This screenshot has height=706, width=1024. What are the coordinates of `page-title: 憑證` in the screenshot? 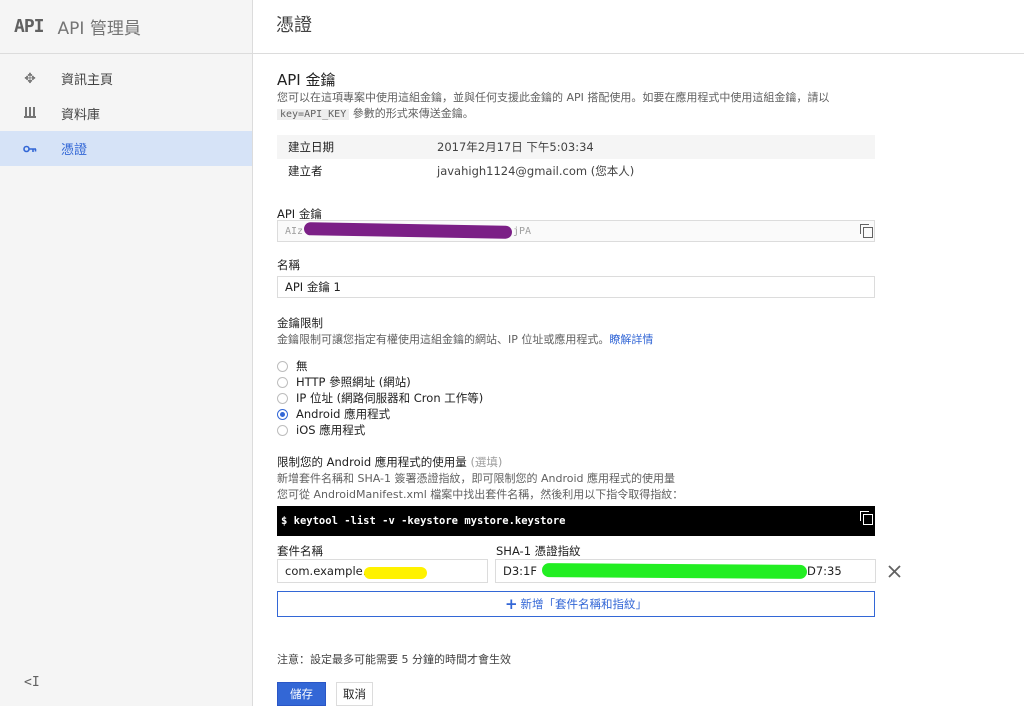 It's located at (294, 25).